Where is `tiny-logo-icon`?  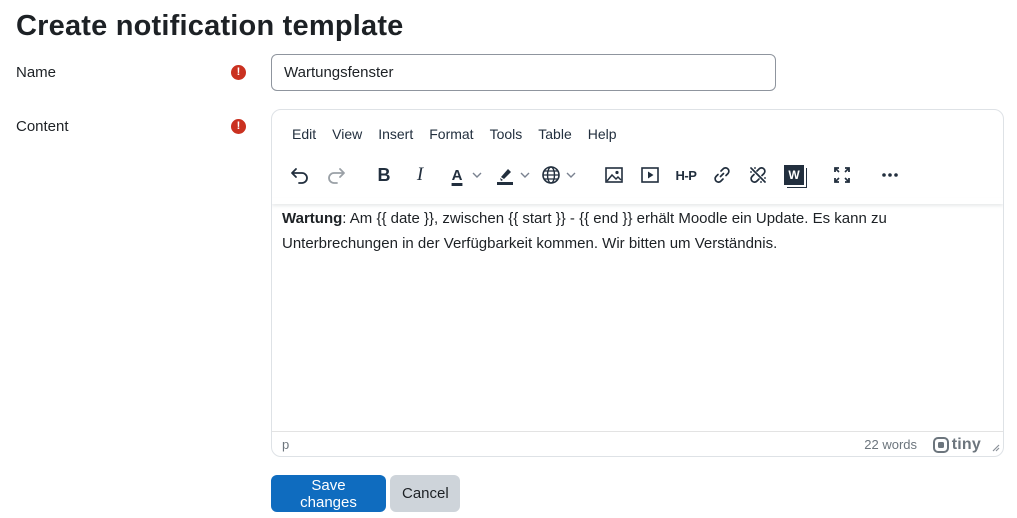 tiny-logo-icon is located at coordinates (940, 445).